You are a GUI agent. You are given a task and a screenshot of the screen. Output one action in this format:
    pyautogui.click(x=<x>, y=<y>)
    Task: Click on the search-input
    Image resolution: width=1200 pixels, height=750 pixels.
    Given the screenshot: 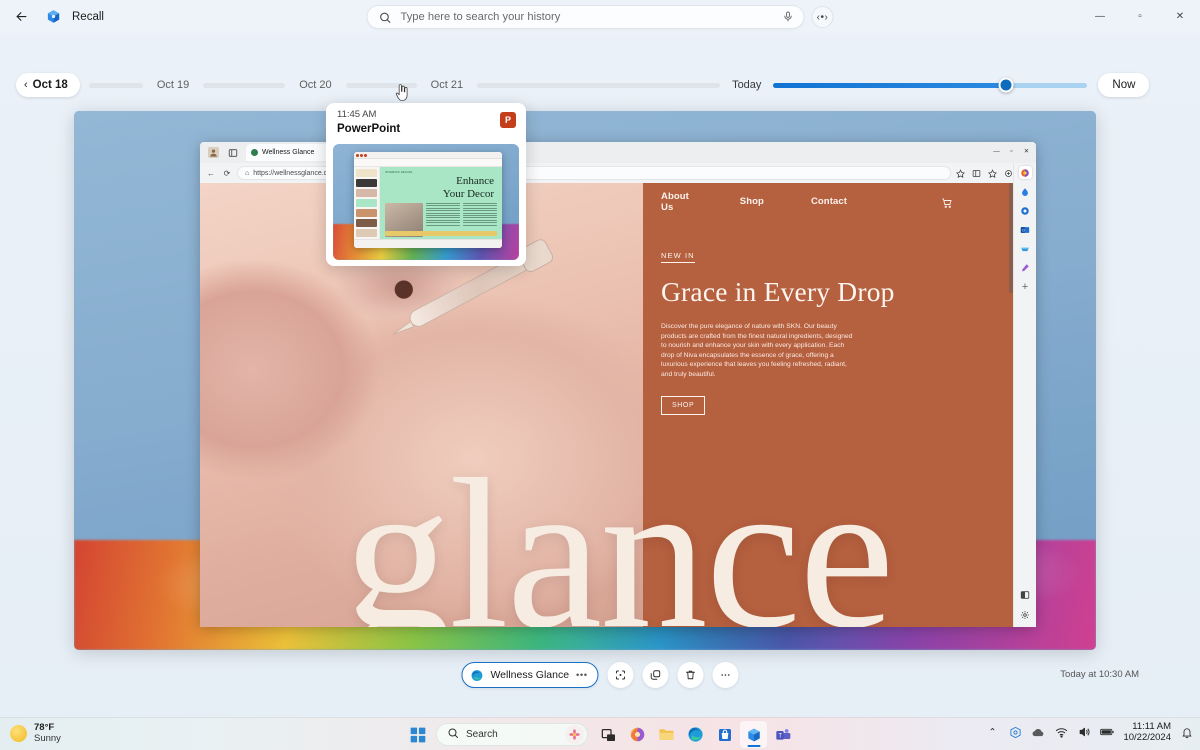 What is the action you would take?
    pyautogui.click(x=591, y=17)
    